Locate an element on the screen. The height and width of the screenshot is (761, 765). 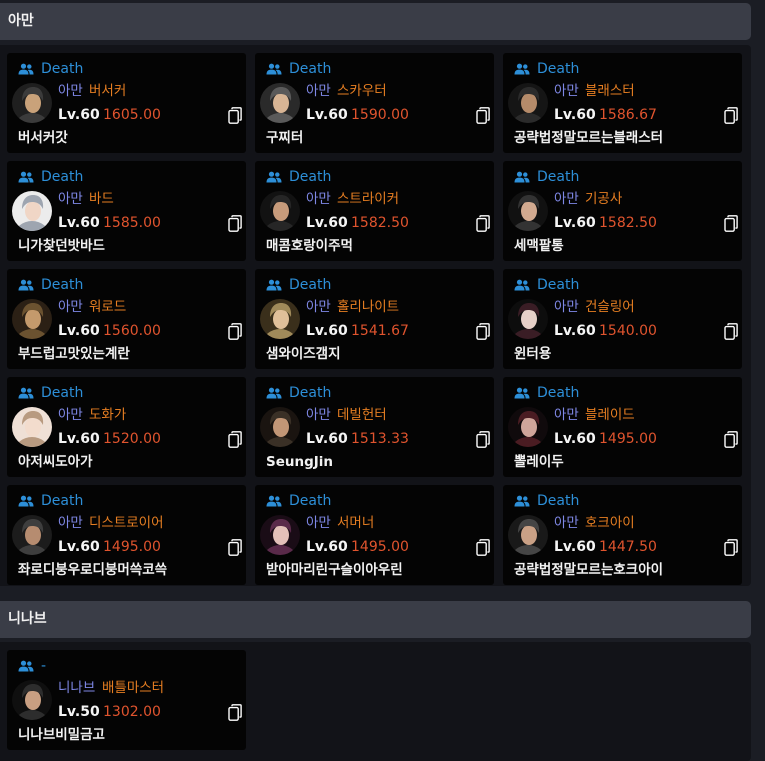
class-name: 워로드 is located at coordinates (108, 307).